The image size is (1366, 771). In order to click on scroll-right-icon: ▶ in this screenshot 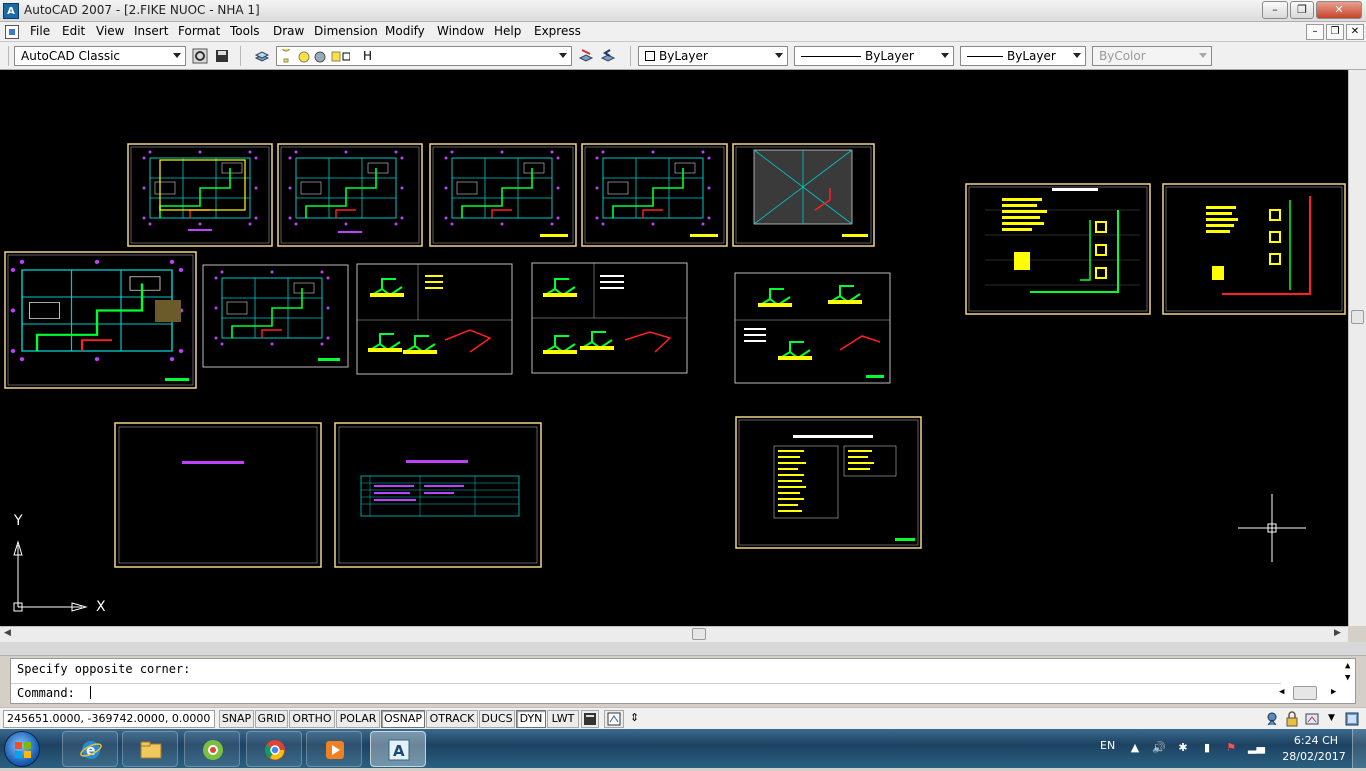, I will do `click(1337, 633)`.